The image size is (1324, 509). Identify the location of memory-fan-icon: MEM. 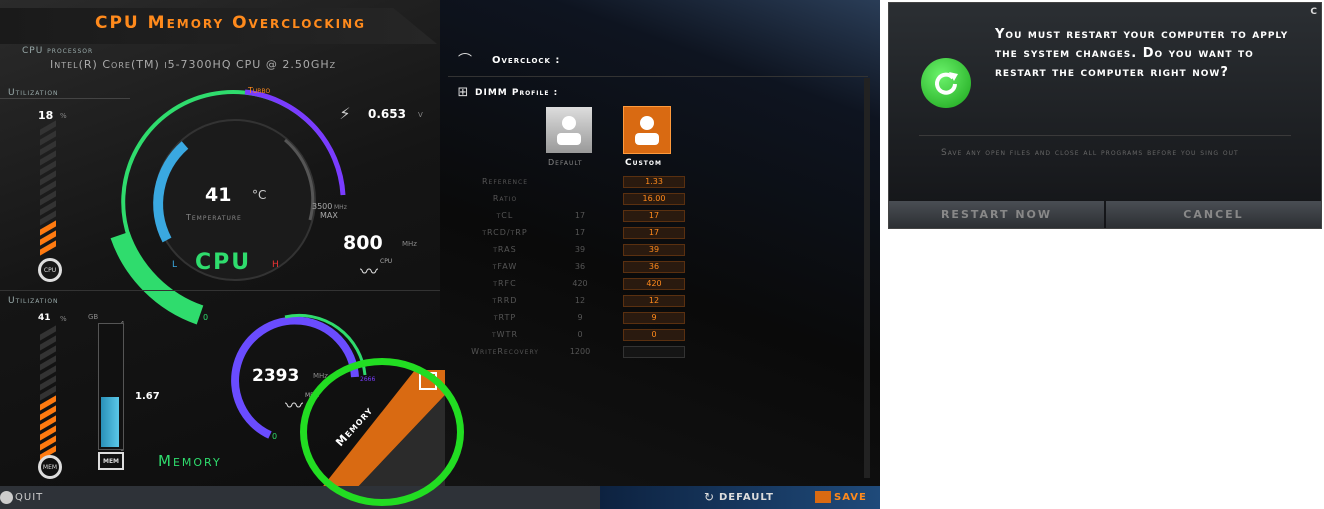
(50, 467).